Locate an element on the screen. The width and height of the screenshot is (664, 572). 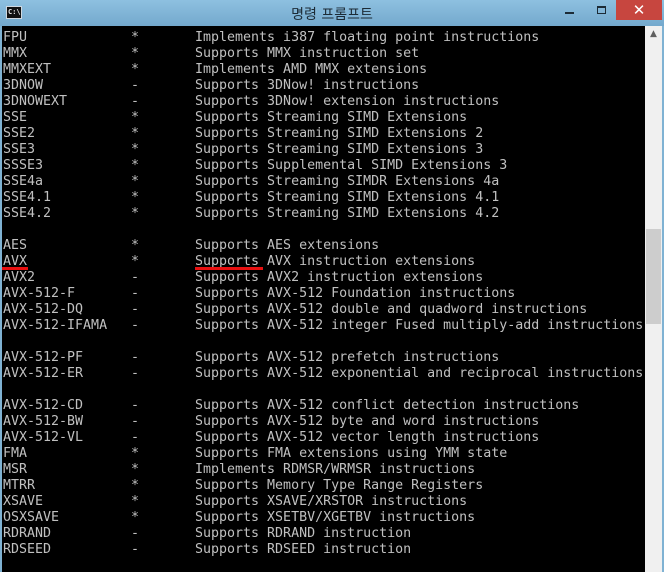
feature-description: Supports Streaming SIMD Extensions 2 is located at coordinates (339, 133).